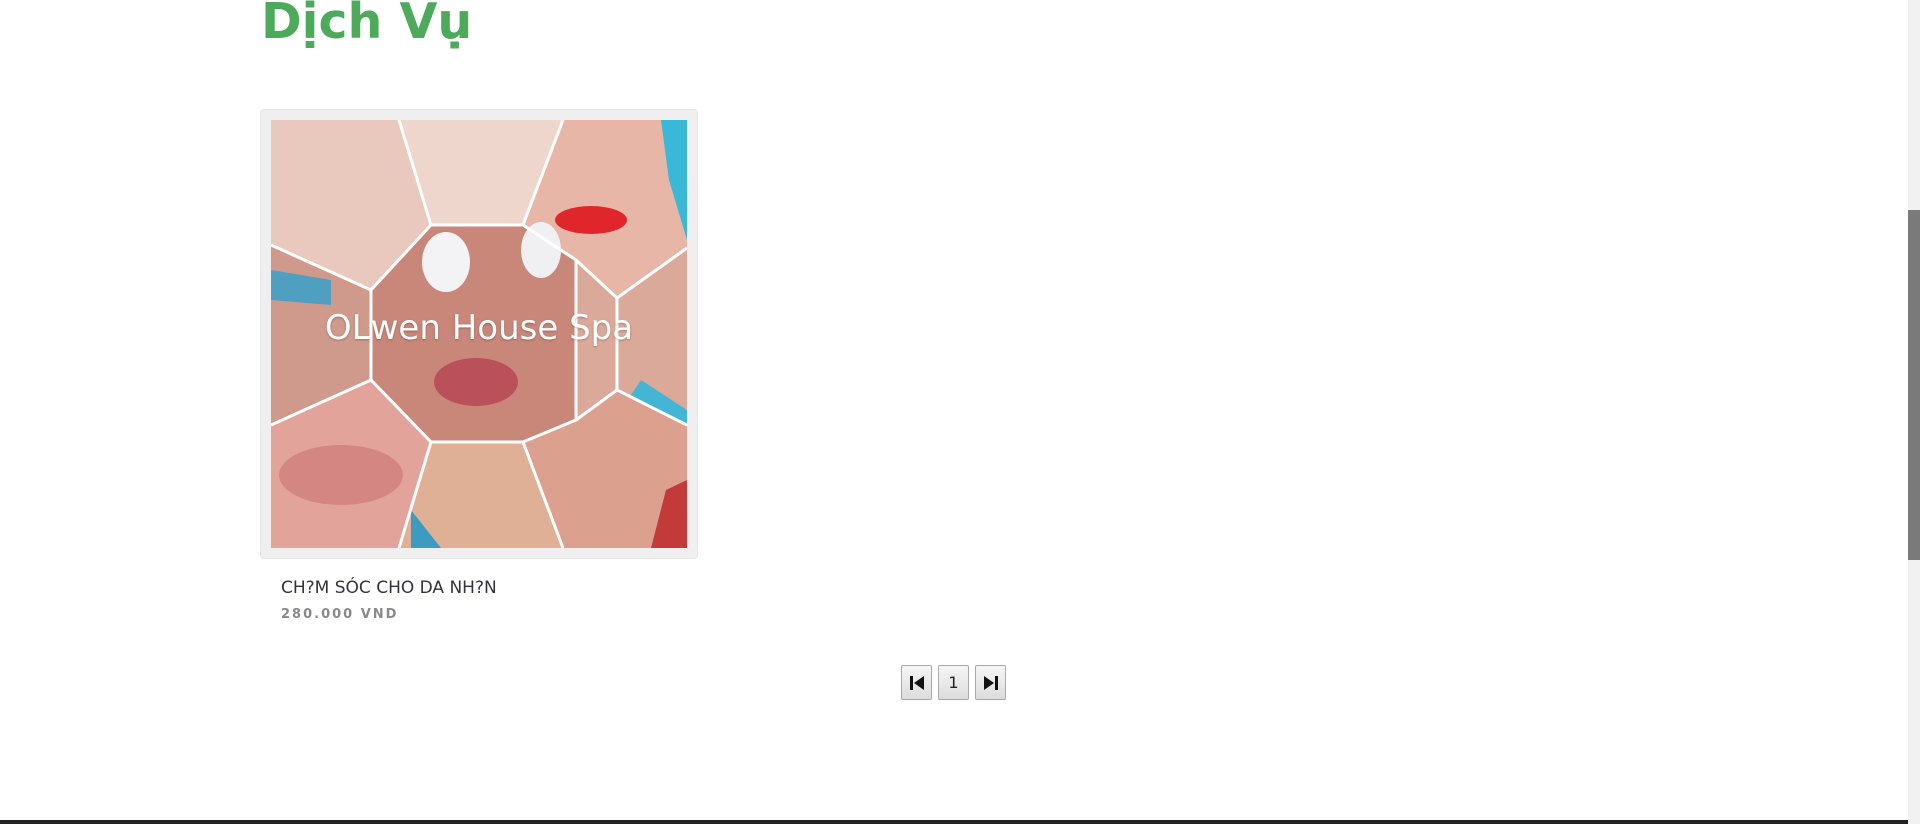 This screenshot has height=824, width=1920. I want to click on product-price: 280.000 VND, so click(340, 614).